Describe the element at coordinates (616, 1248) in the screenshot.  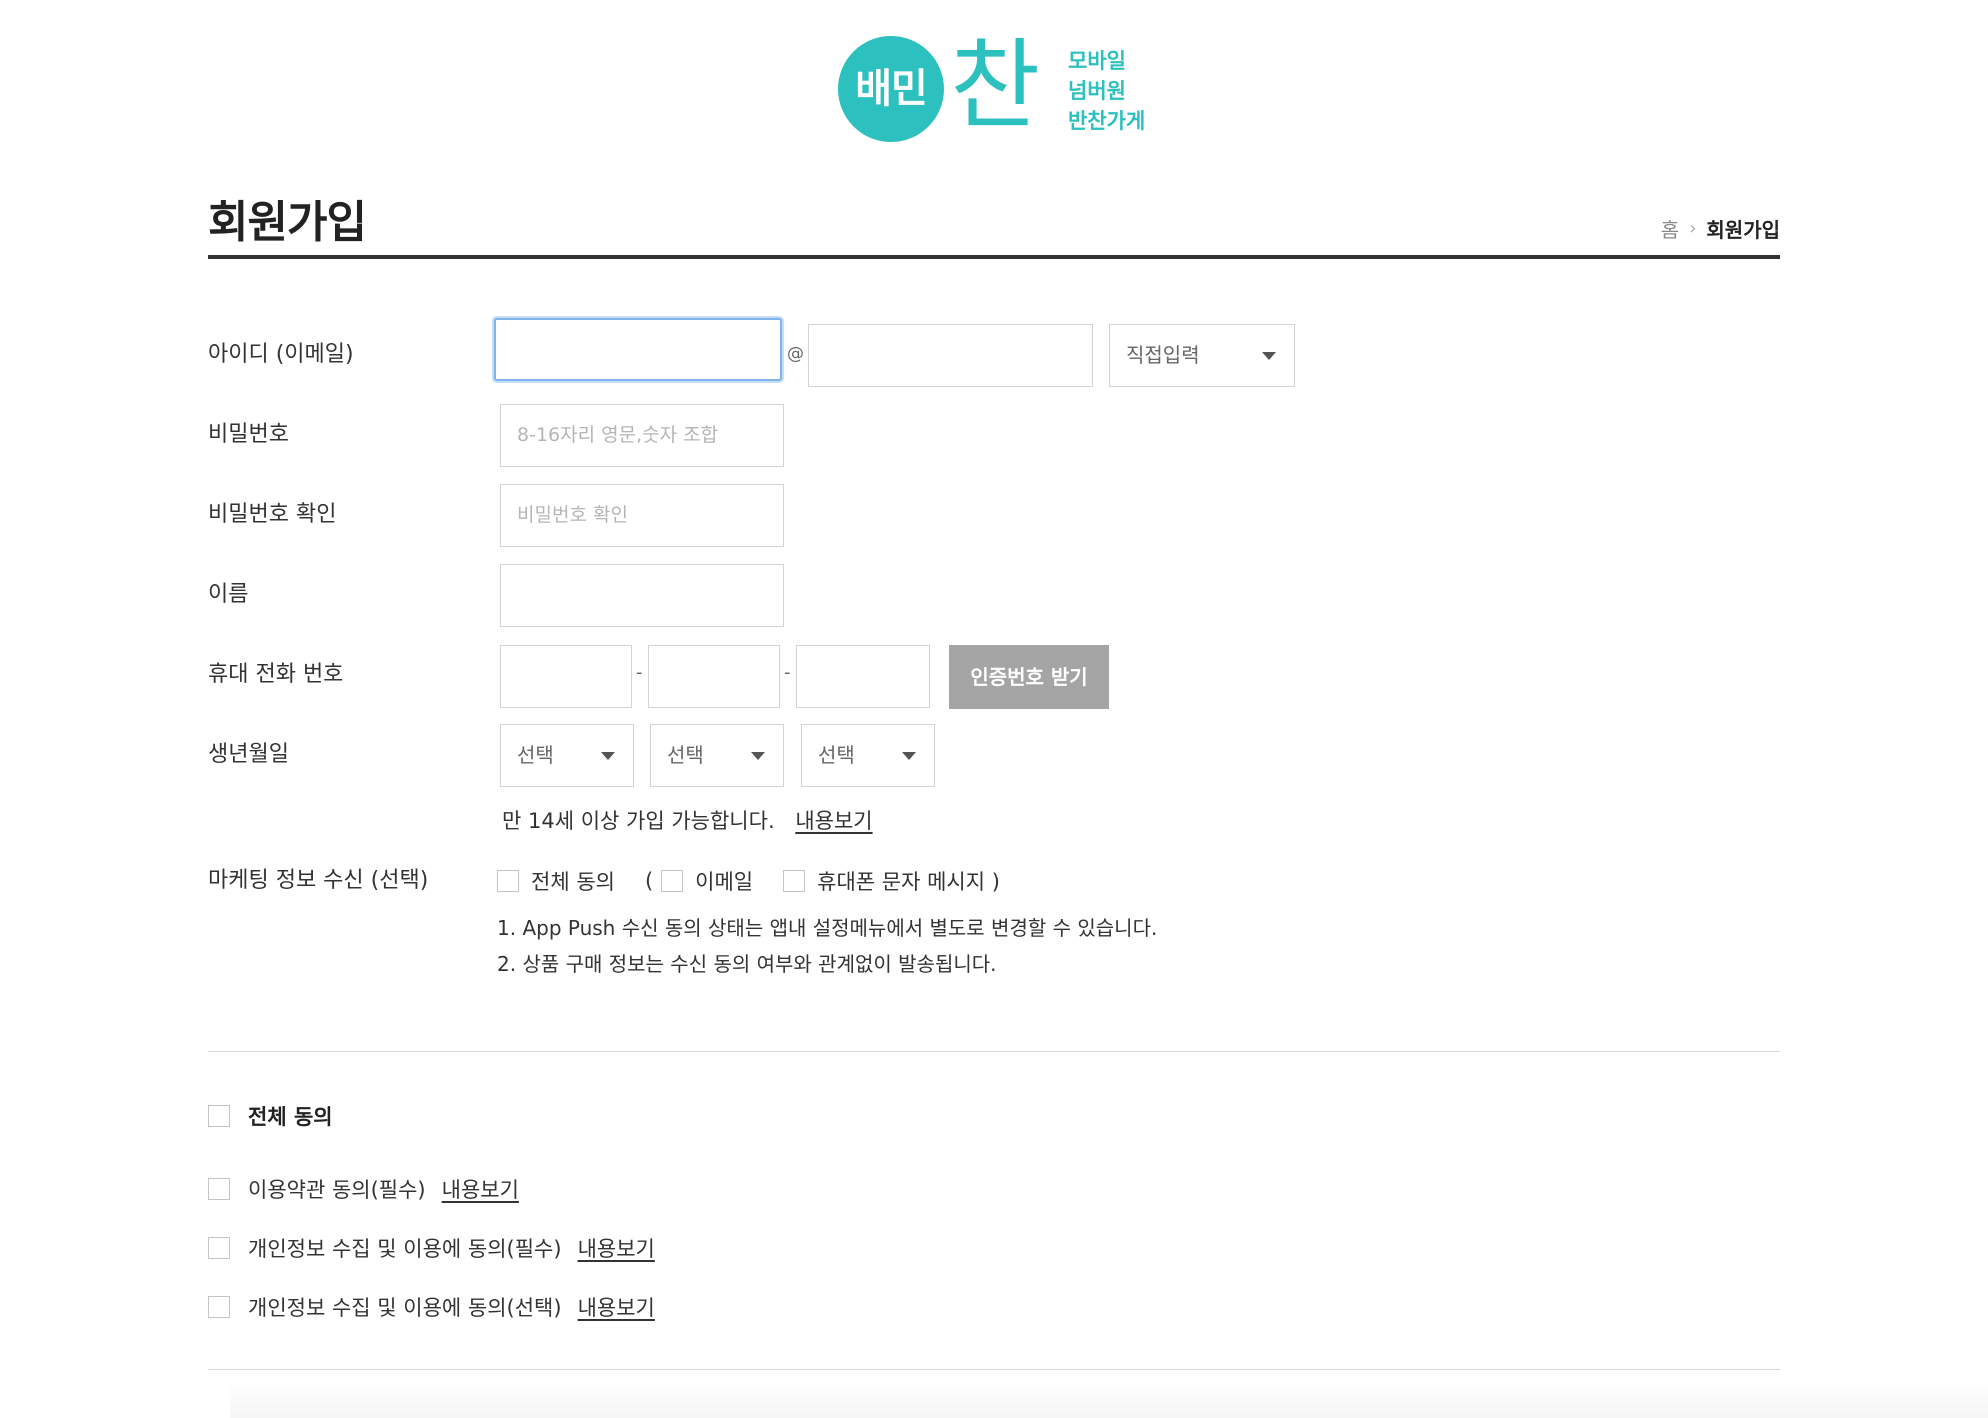
I see `view-privacy-required-link: 내용보기` at that location.